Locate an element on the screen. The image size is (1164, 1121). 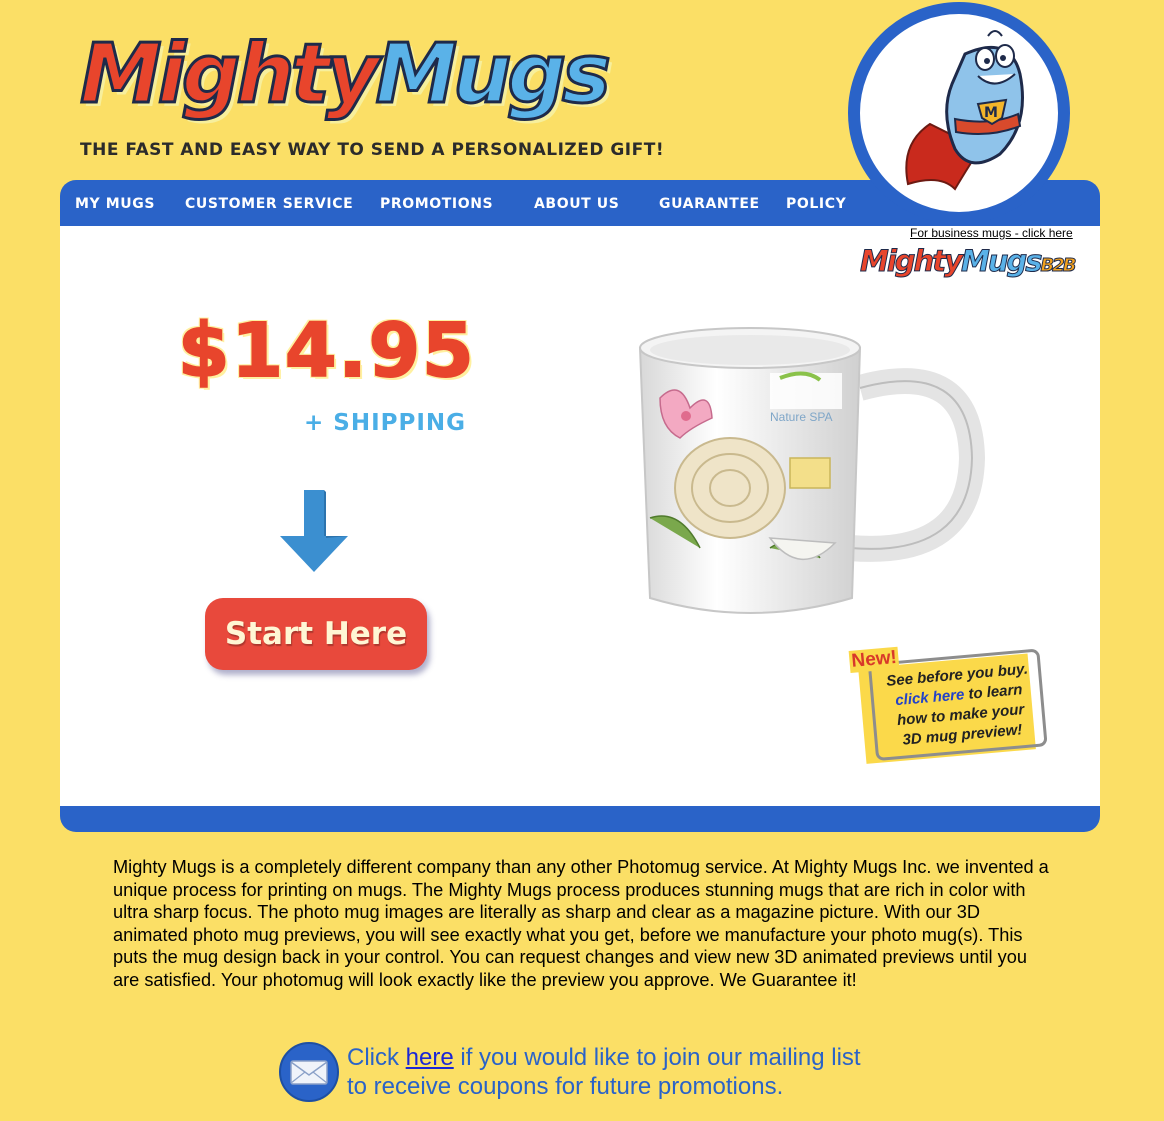
nav-promotions: PROMOTIONS is located at coordinates (436, 204).